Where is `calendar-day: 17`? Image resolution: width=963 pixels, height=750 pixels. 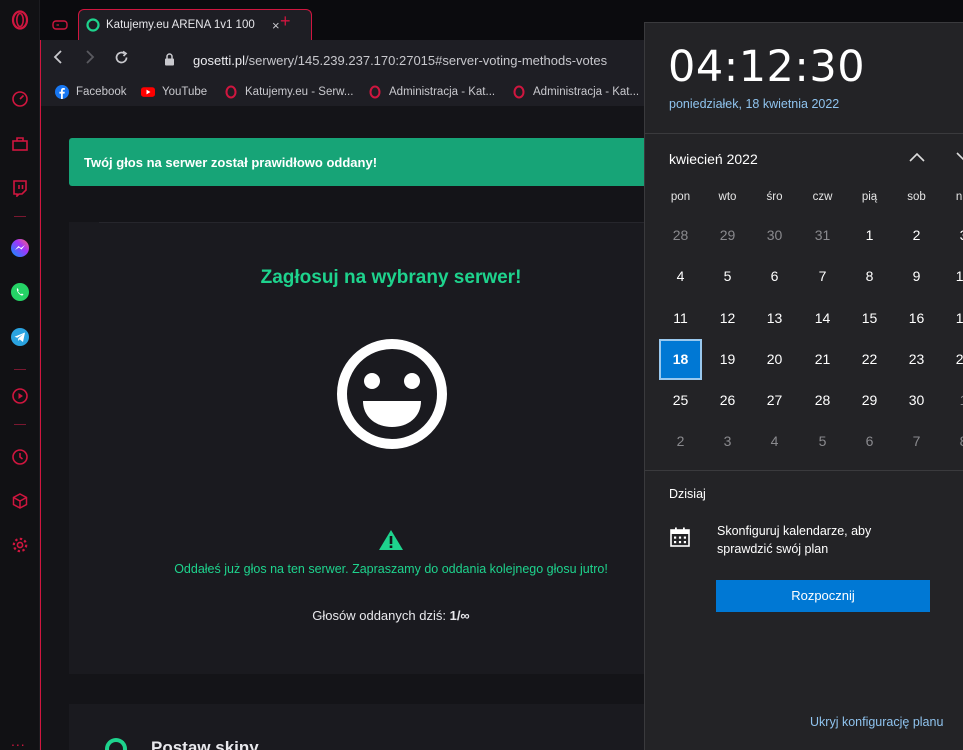 calendar-day: 17 is located at coordinates (951, 318).